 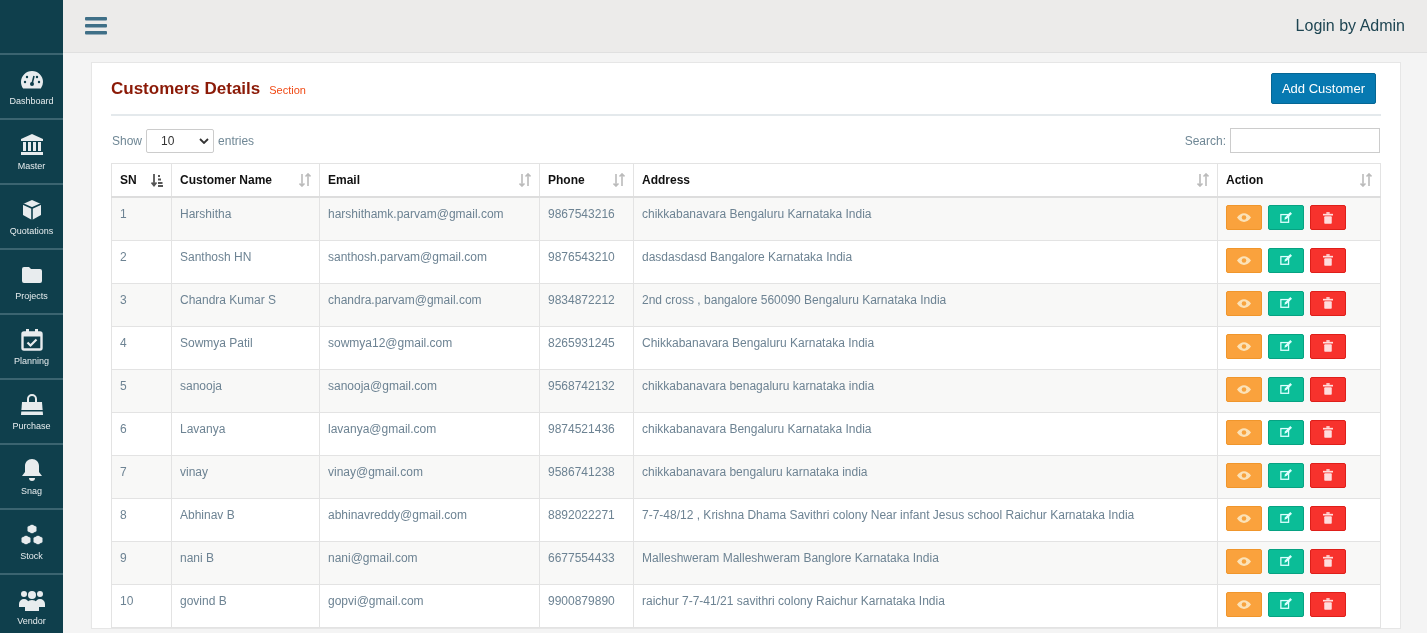 What do you see at coordinates (429, 433) in the screenshot?
I see `table-cell: lavanya@gmail.com` at bounding box center [429, 433].